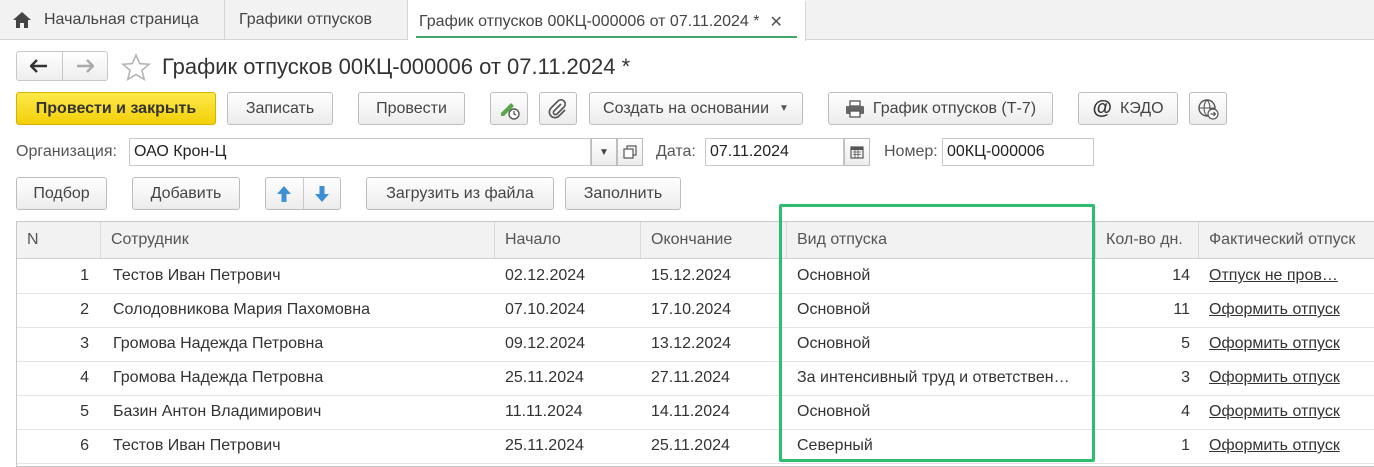 This screenshot has height=467, width=1374. I want to click on active-tab-indicator, so click(606, 37).